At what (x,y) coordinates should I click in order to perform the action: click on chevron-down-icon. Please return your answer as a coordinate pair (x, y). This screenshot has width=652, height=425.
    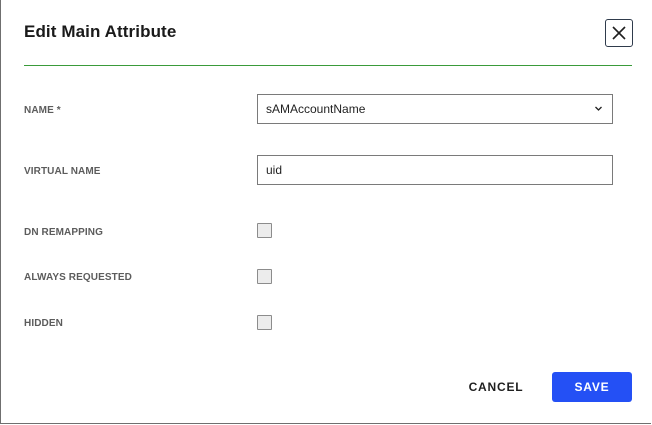
    Looking at the image, I should click on (598, 108).